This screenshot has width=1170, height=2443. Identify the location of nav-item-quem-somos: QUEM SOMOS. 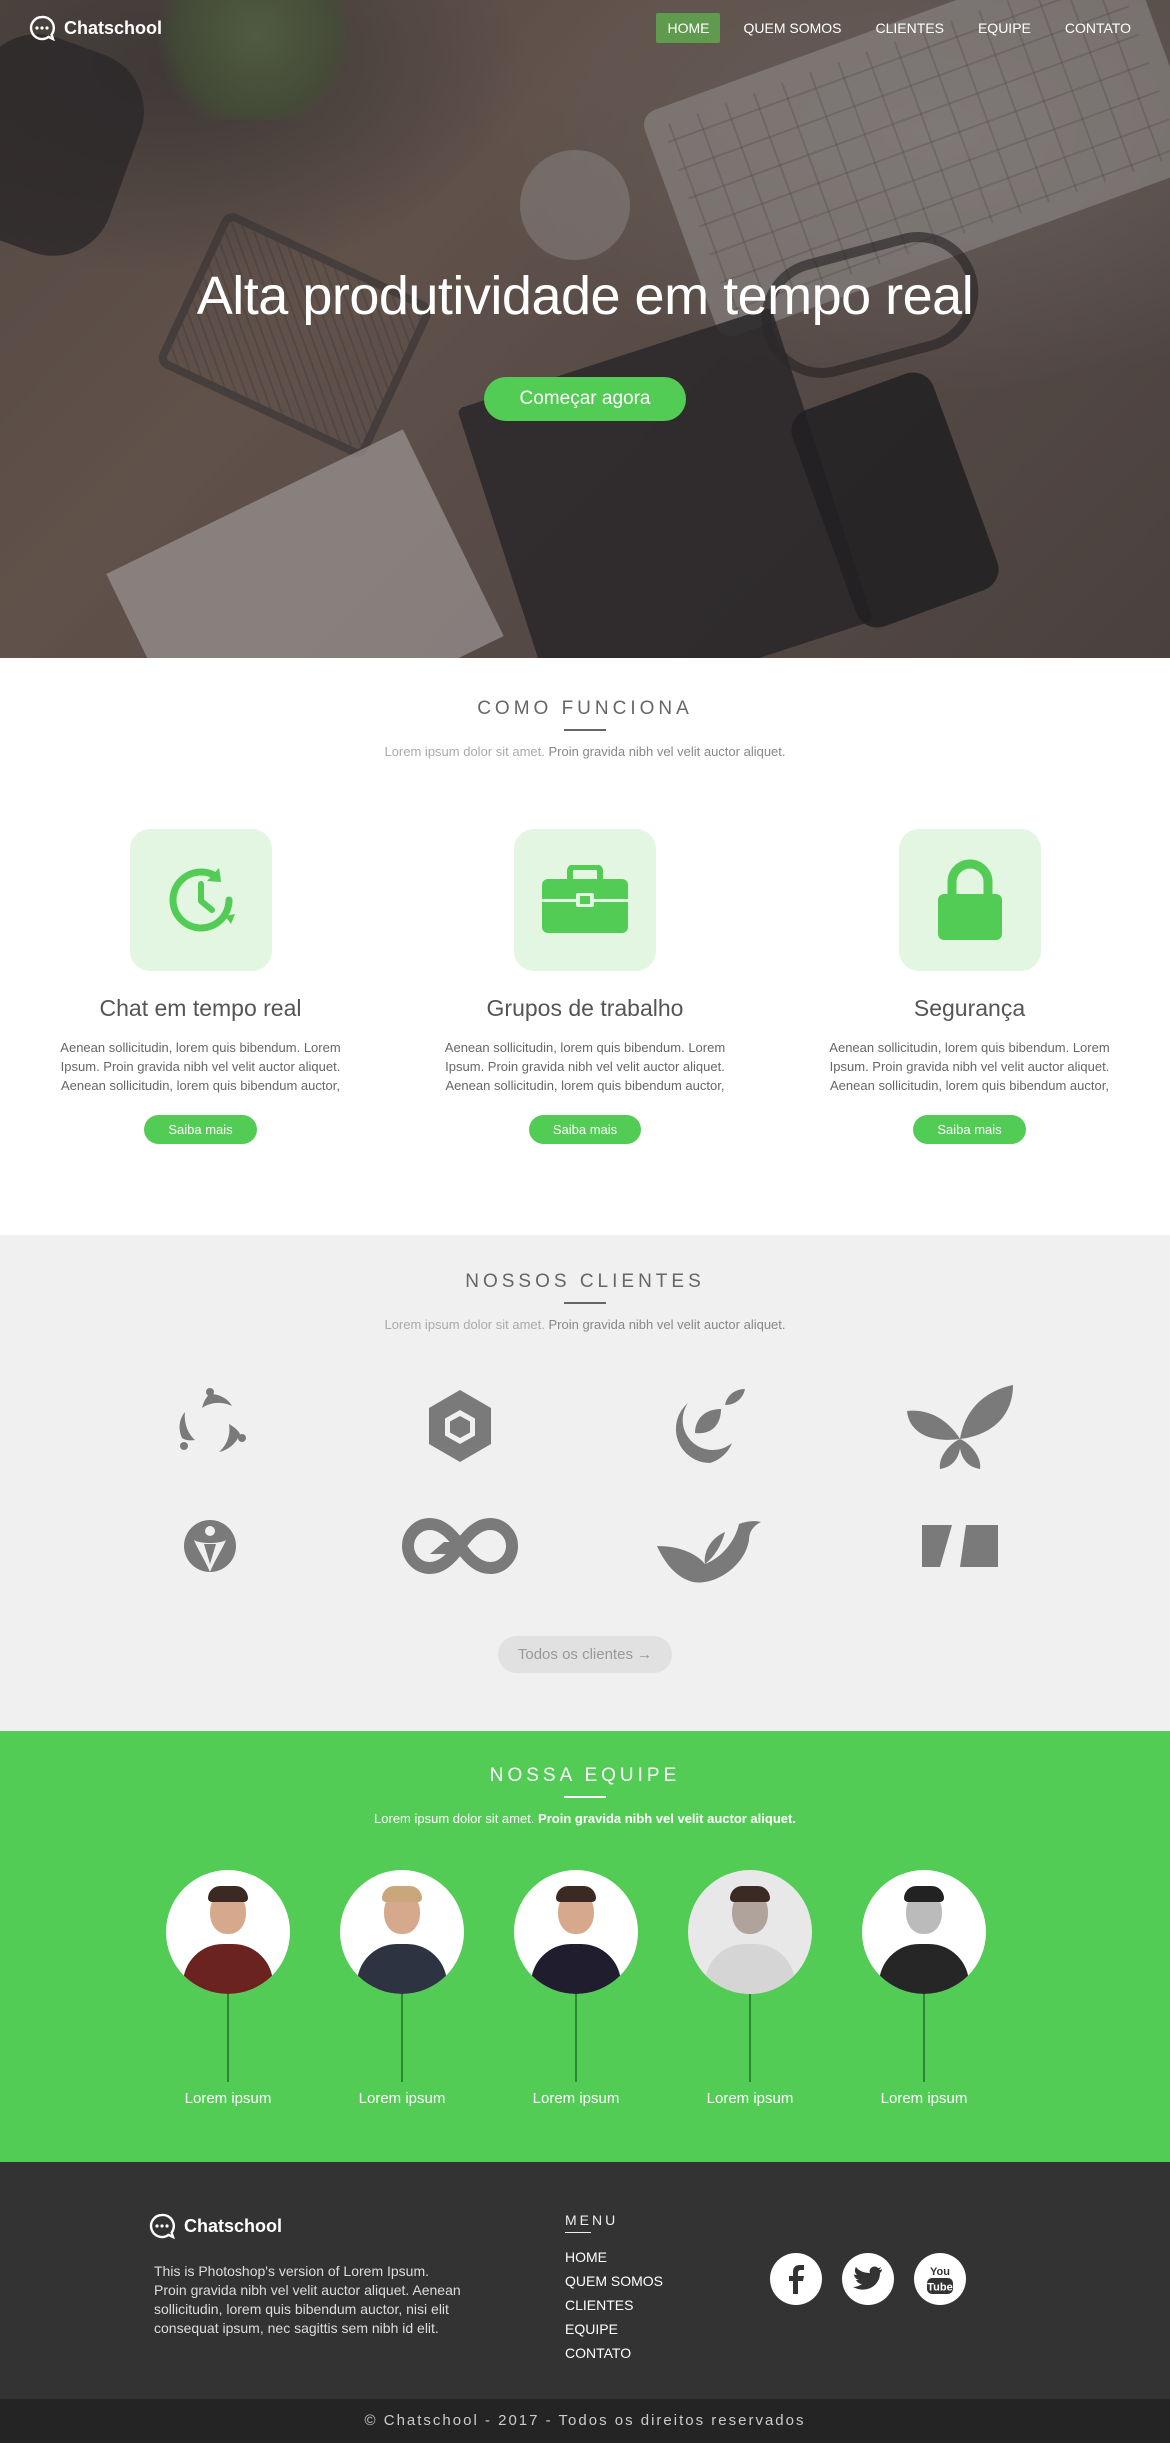
(792, 28).